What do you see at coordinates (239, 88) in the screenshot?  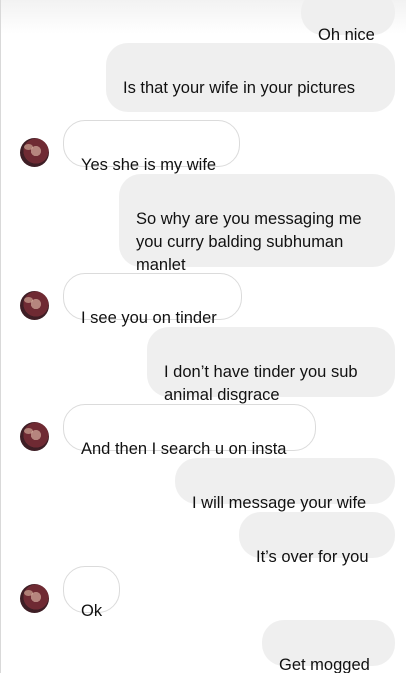 I see `message-text: Is that your wife in your pictures` at bounding box center [239, 88].